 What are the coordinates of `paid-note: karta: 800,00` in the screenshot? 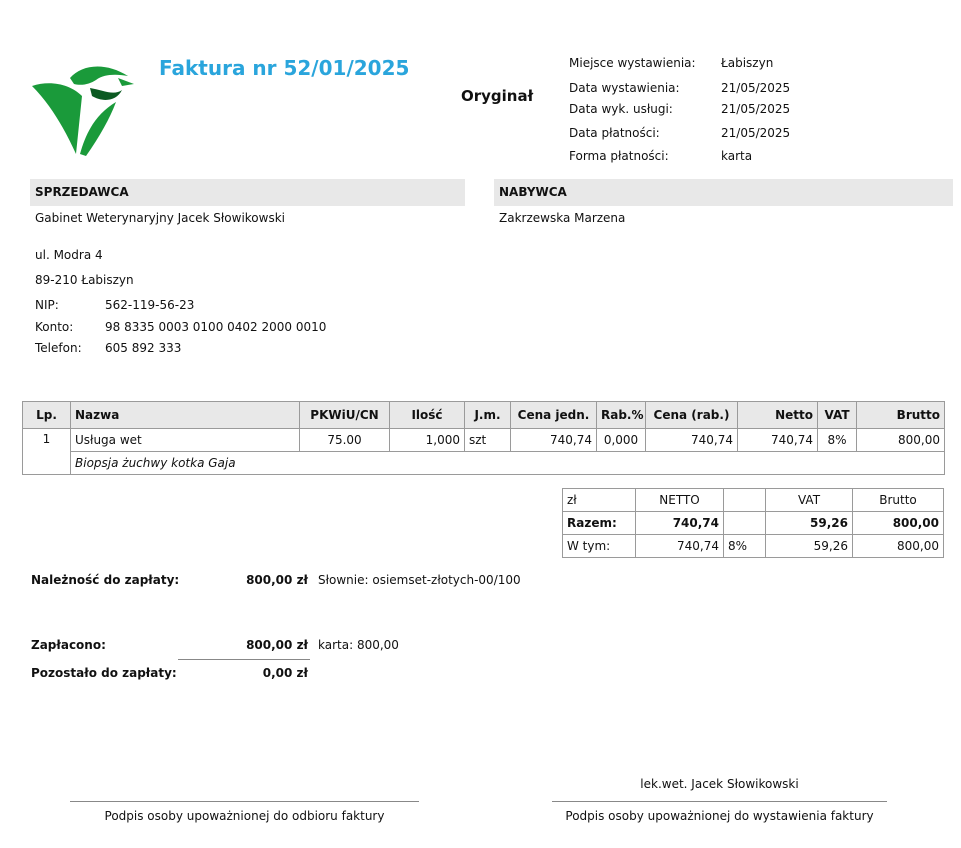 It's located at (358, 645).